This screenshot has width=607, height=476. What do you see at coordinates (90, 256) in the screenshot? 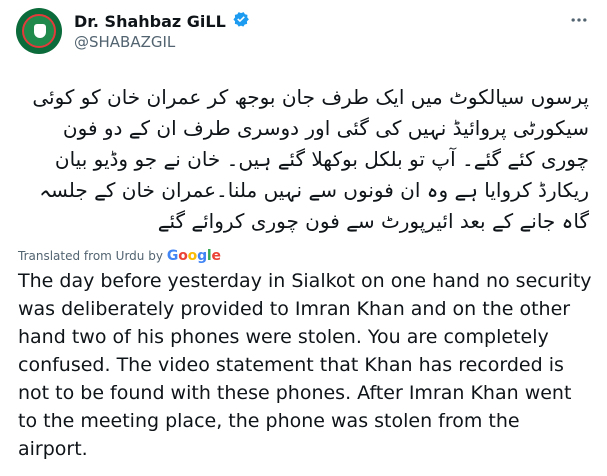
I see `translated-label: Translated from Urdu by` at bounding box center [90, 256].